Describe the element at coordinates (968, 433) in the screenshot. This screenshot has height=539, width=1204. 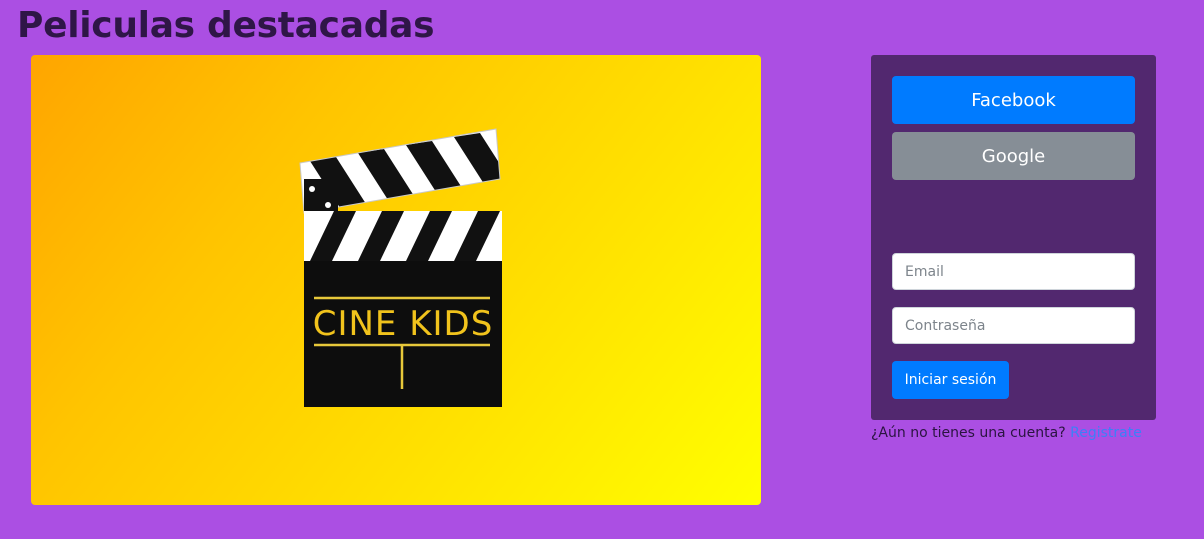
I see `signup-prompt: ¿Aún no tienes una cuenta?` at that location.